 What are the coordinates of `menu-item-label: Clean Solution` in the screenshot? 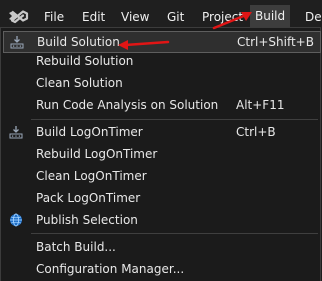 It's located at (79, 83).